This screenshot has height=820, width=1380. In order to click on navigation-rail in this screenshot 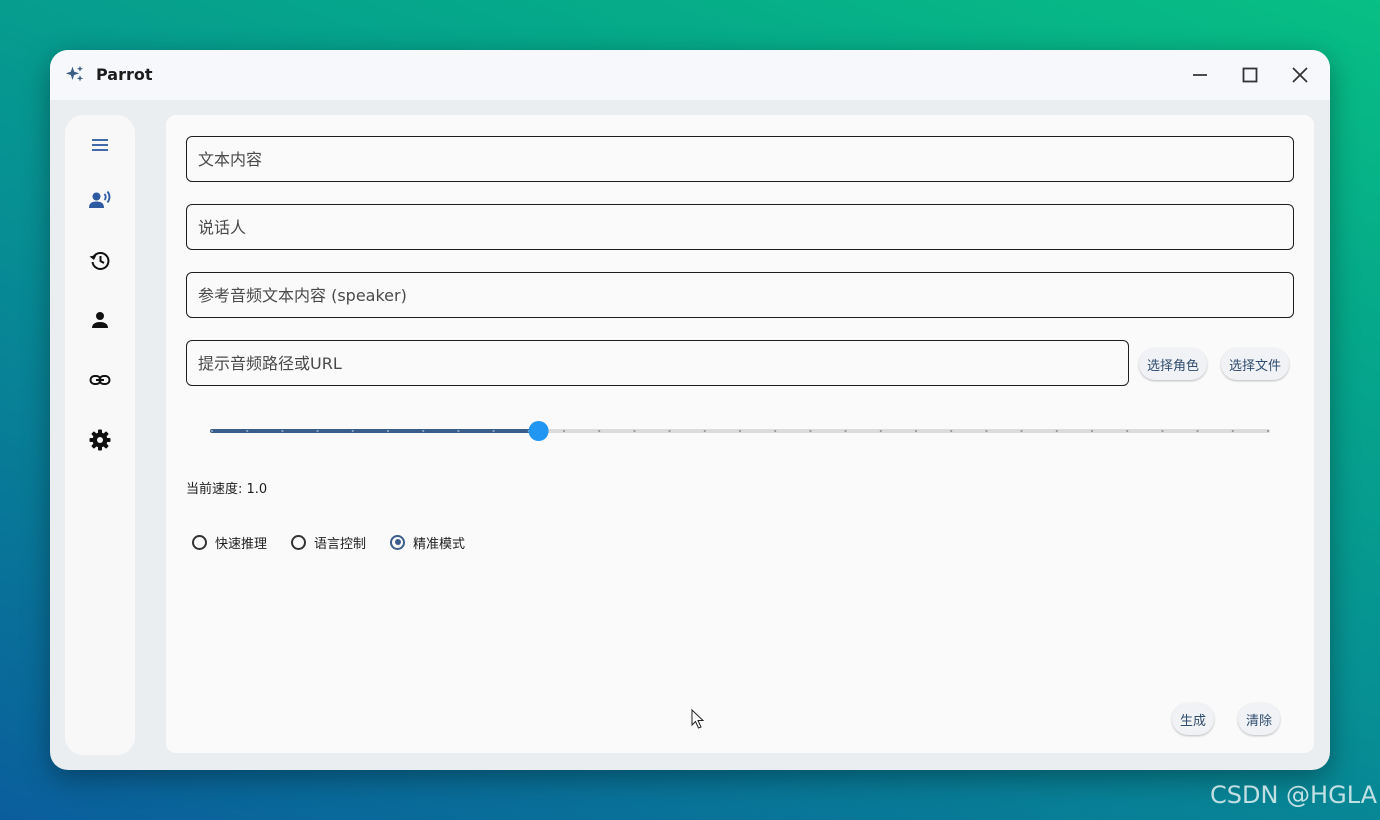, I will do `click(100, 435)`.